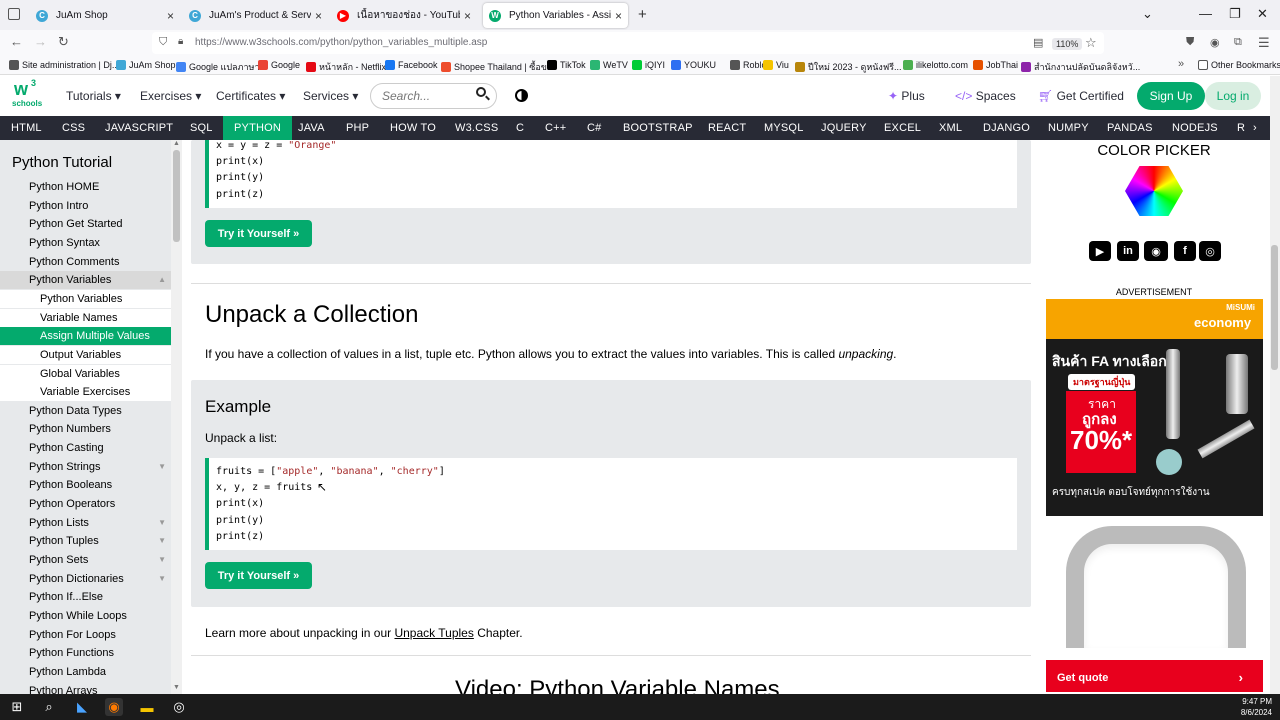  Describe the element at coordinates (258, 128) in the screenshot. I see `subject-python: PYTHON` at that location.